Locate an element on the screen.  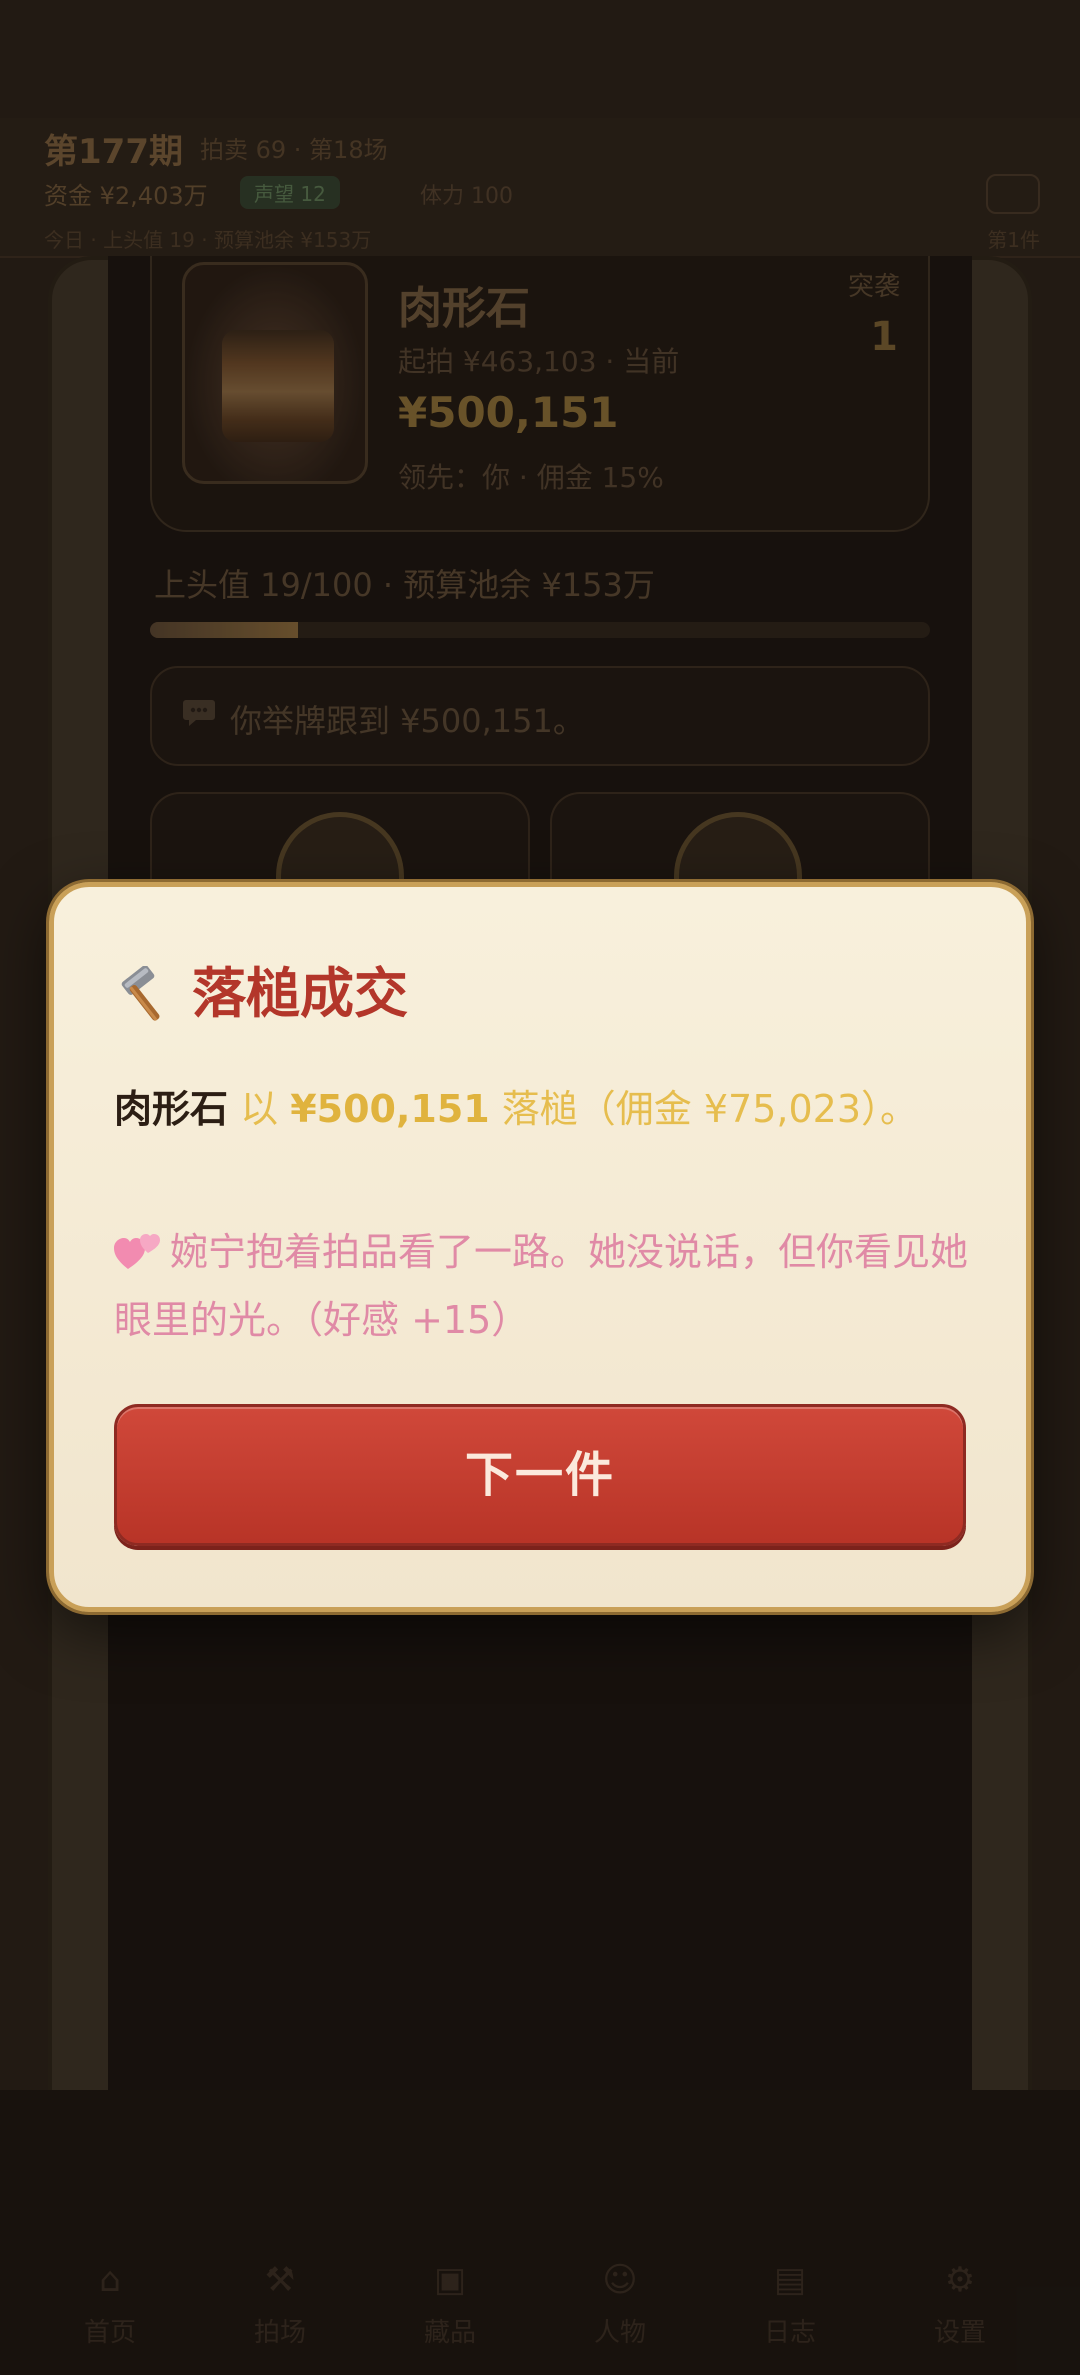
dialog-title: 落槌成交 is located at coordinates (300, 993).